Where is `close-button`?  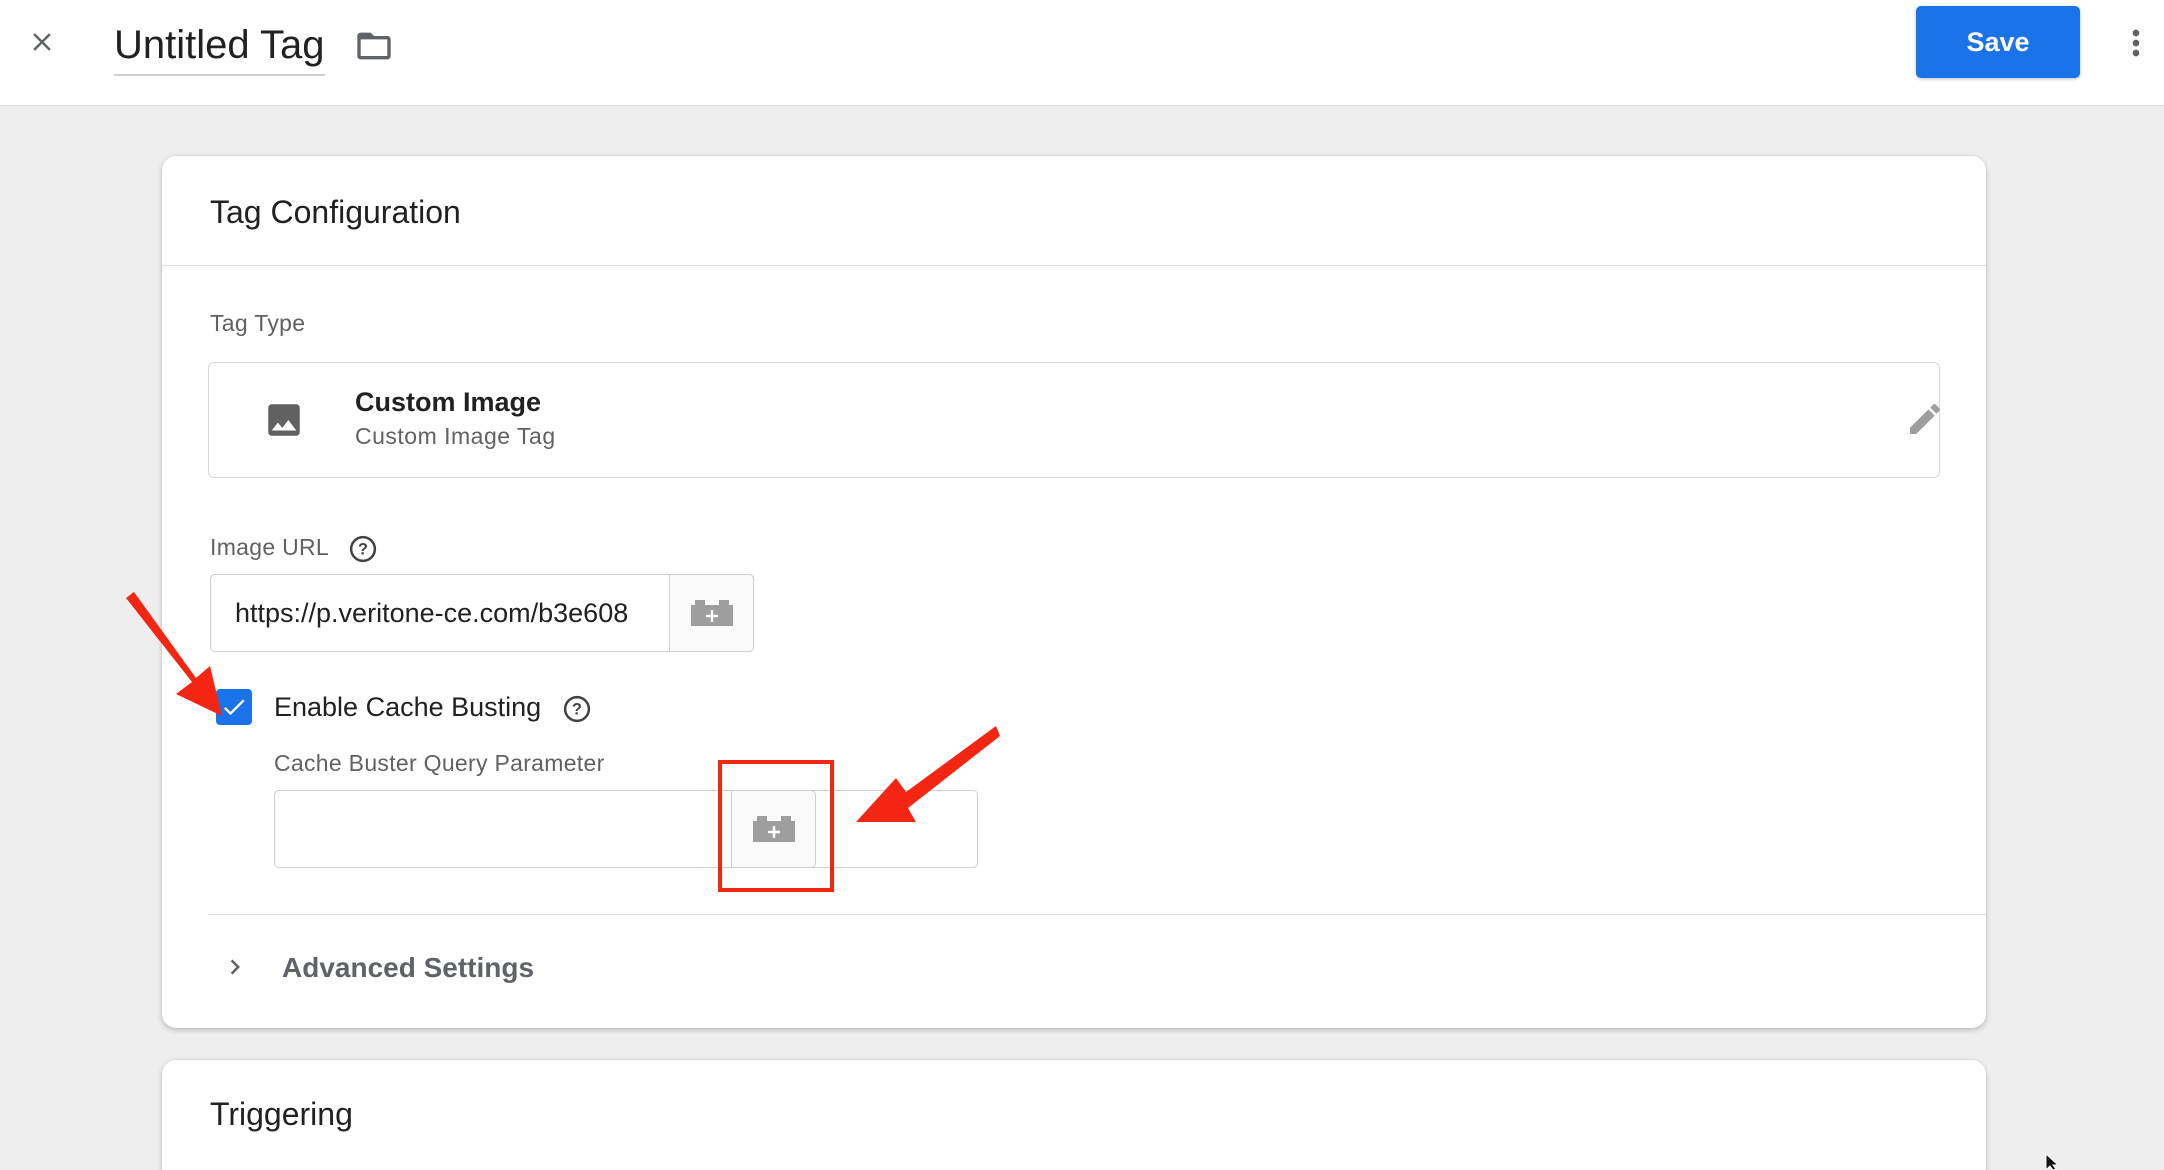
close-button is located at coordinates (42, 42).